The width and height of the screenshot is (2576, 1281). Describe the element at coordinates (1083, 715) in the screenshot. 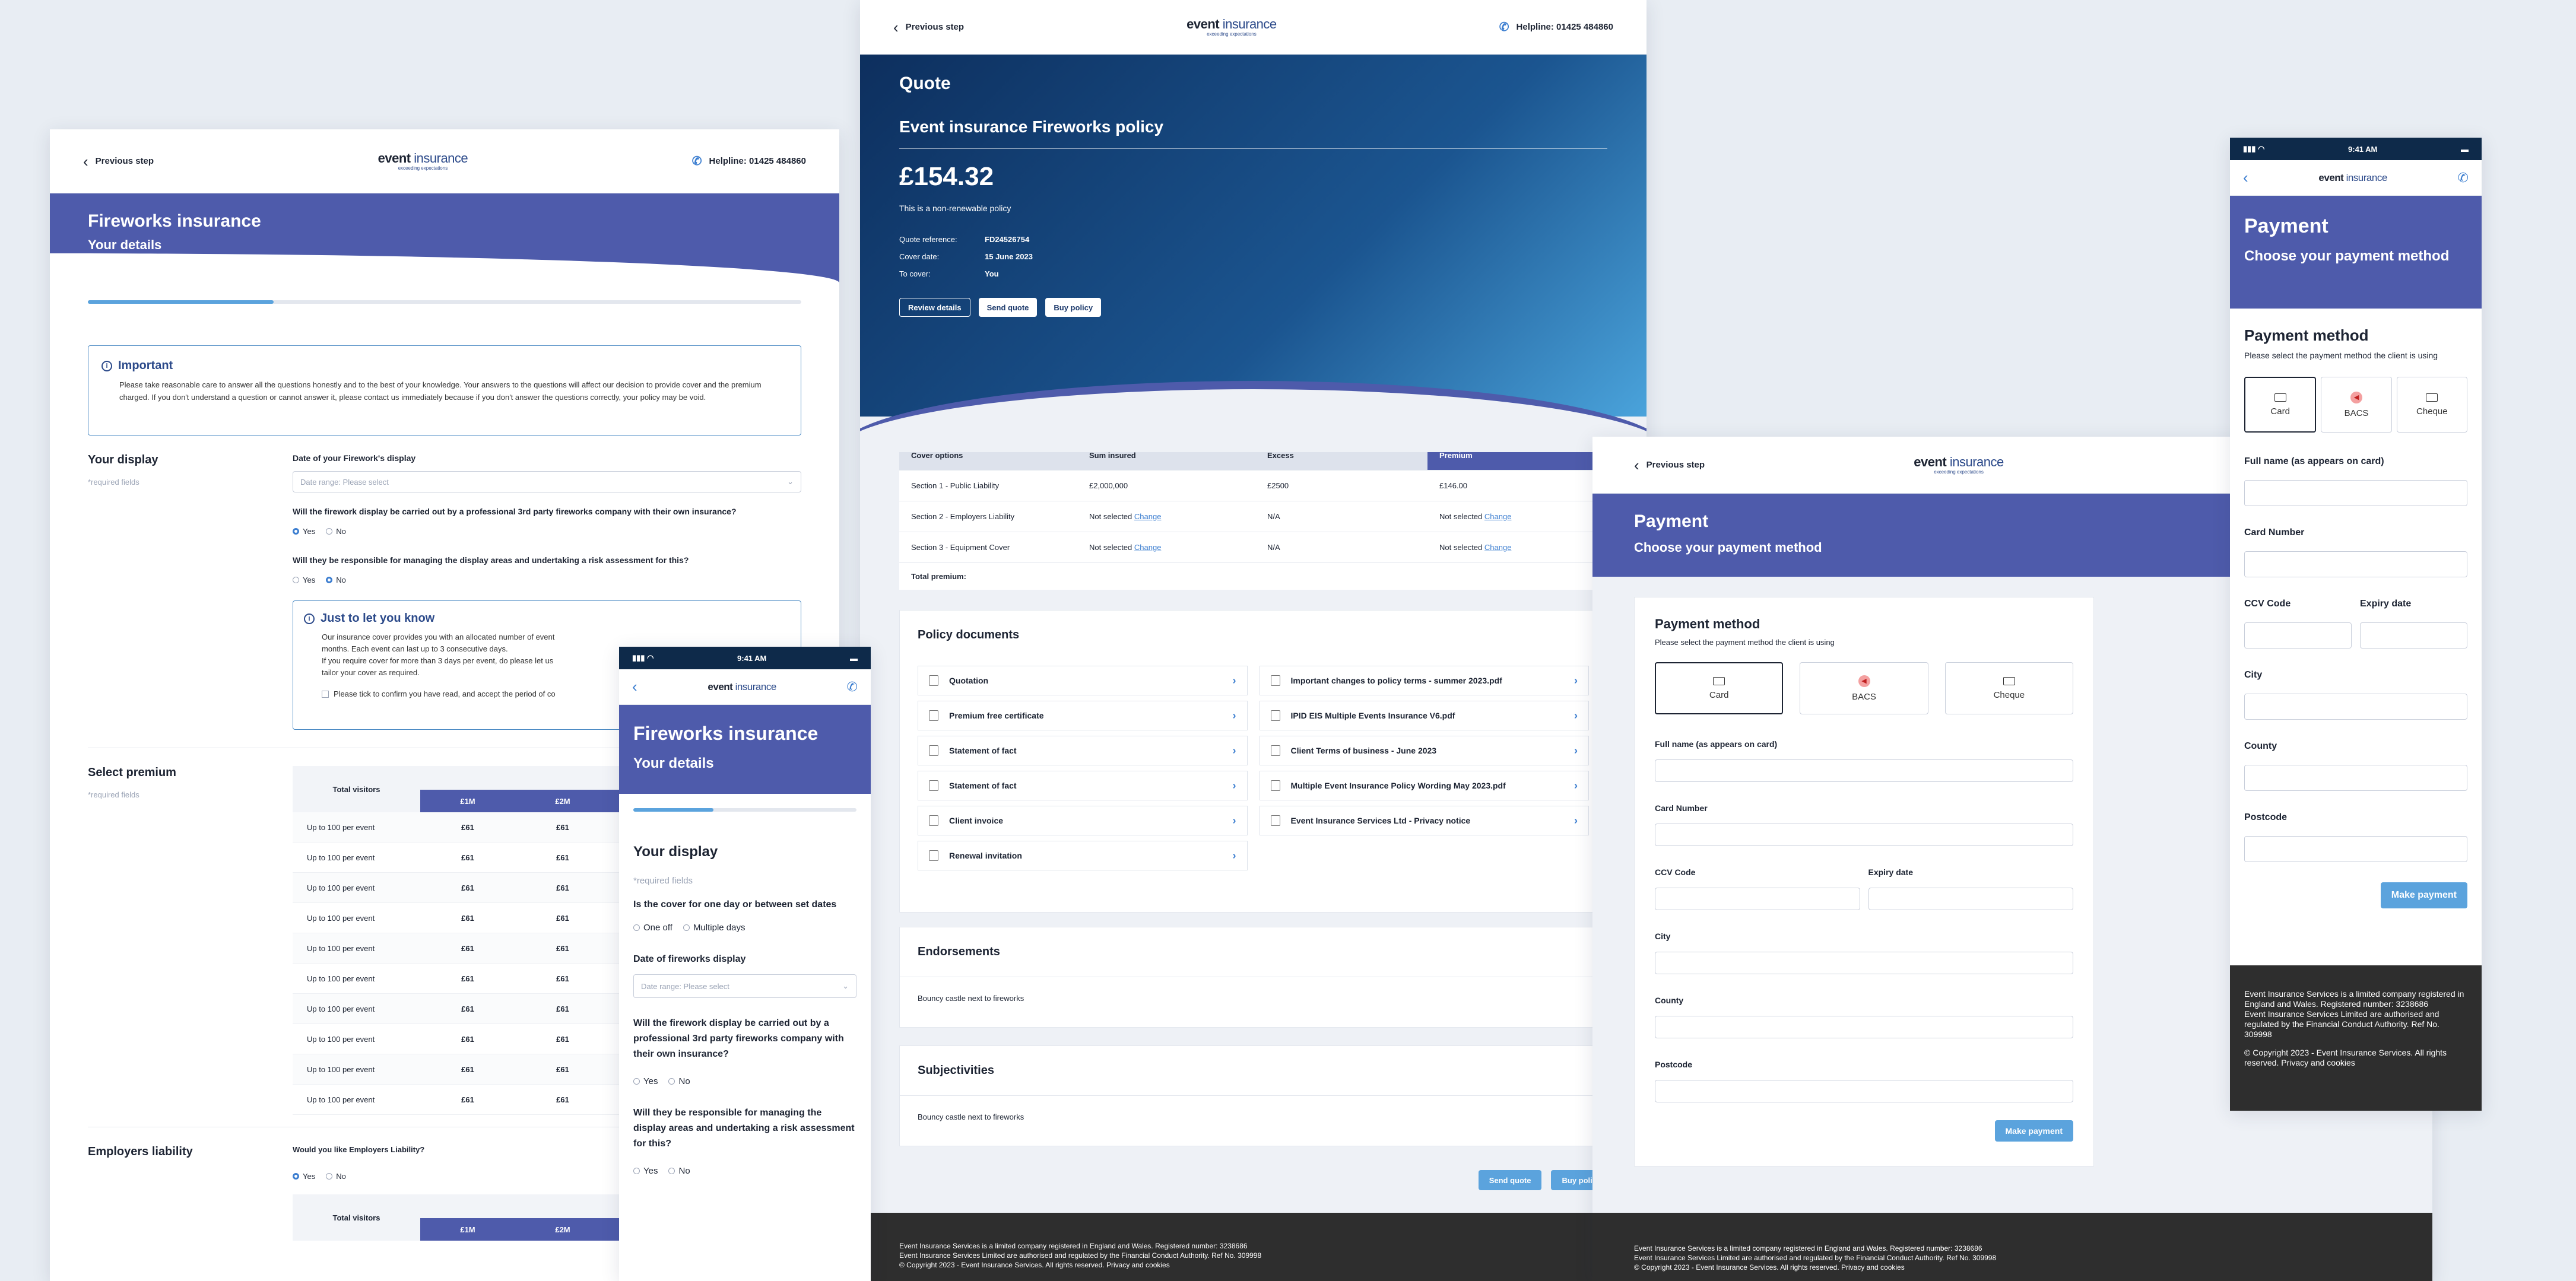

I see `document-link: Premium free certificate ›` at that location.